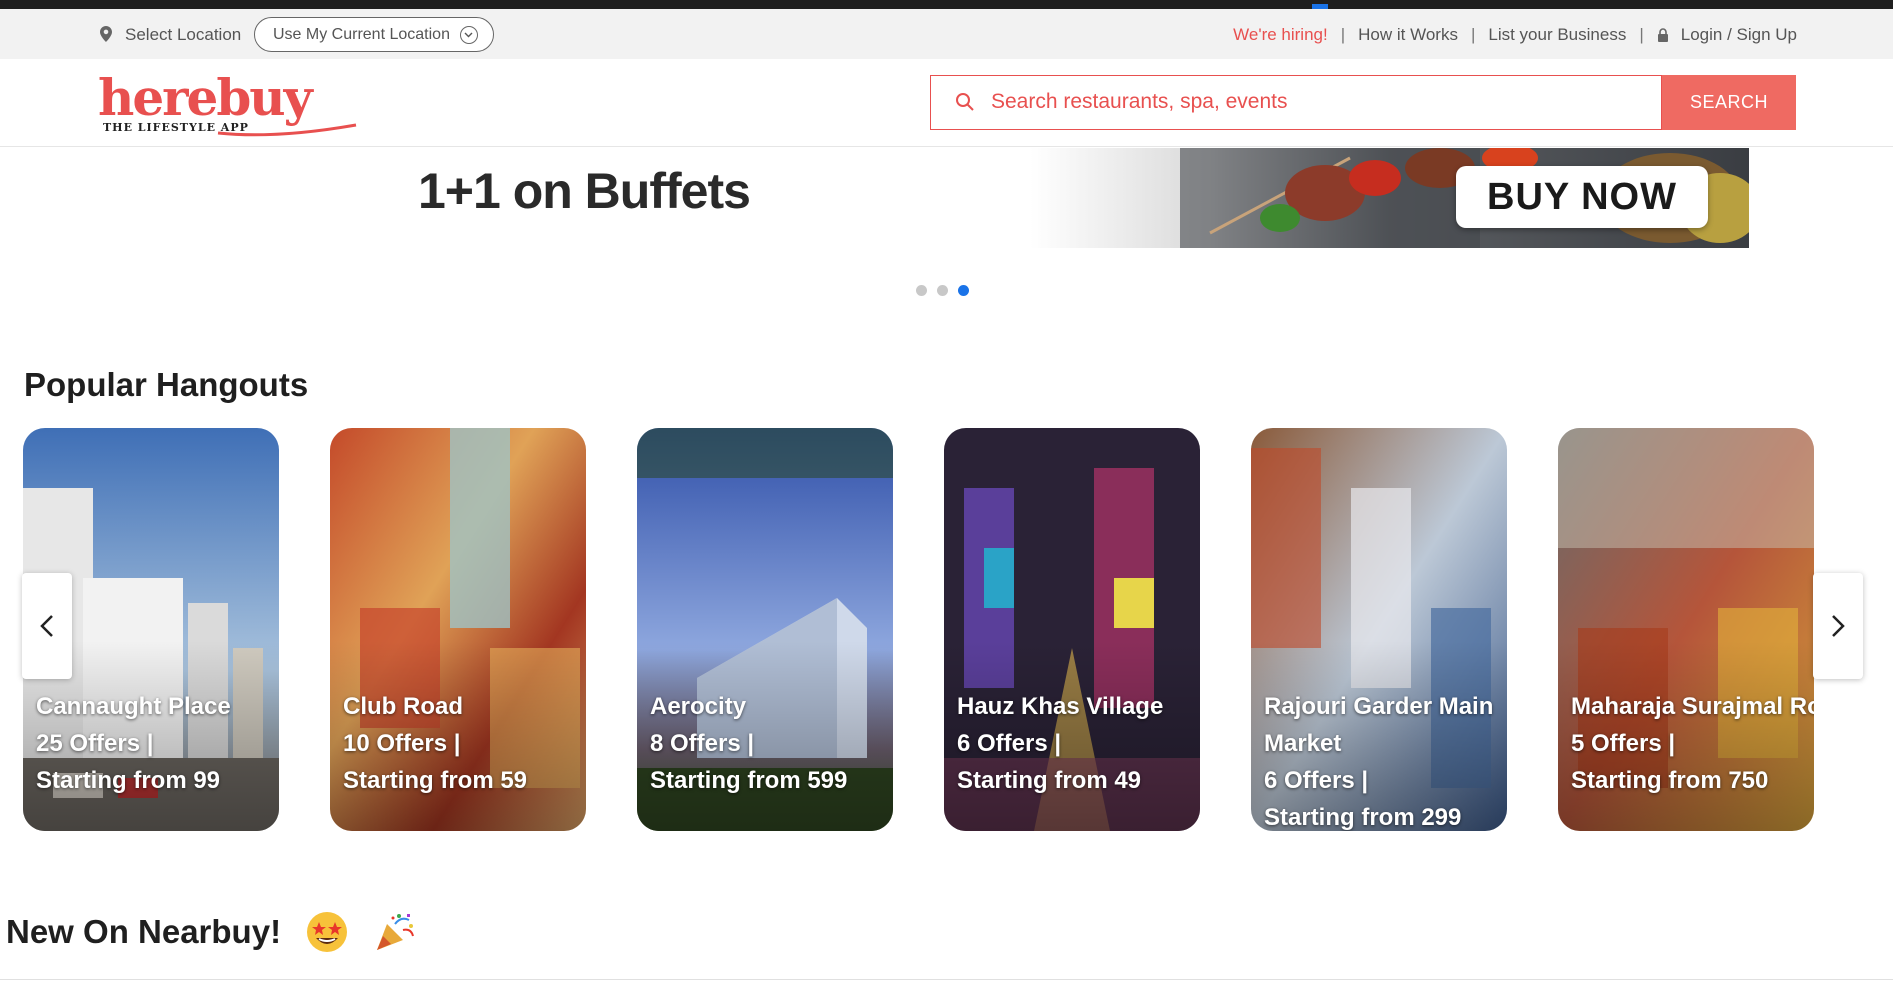 The height and width of the screenshot is (982, 1893). Describe the element at coordinates (1557, 35) in the screenshot. I see `list-business-link: List your Business` at that location.